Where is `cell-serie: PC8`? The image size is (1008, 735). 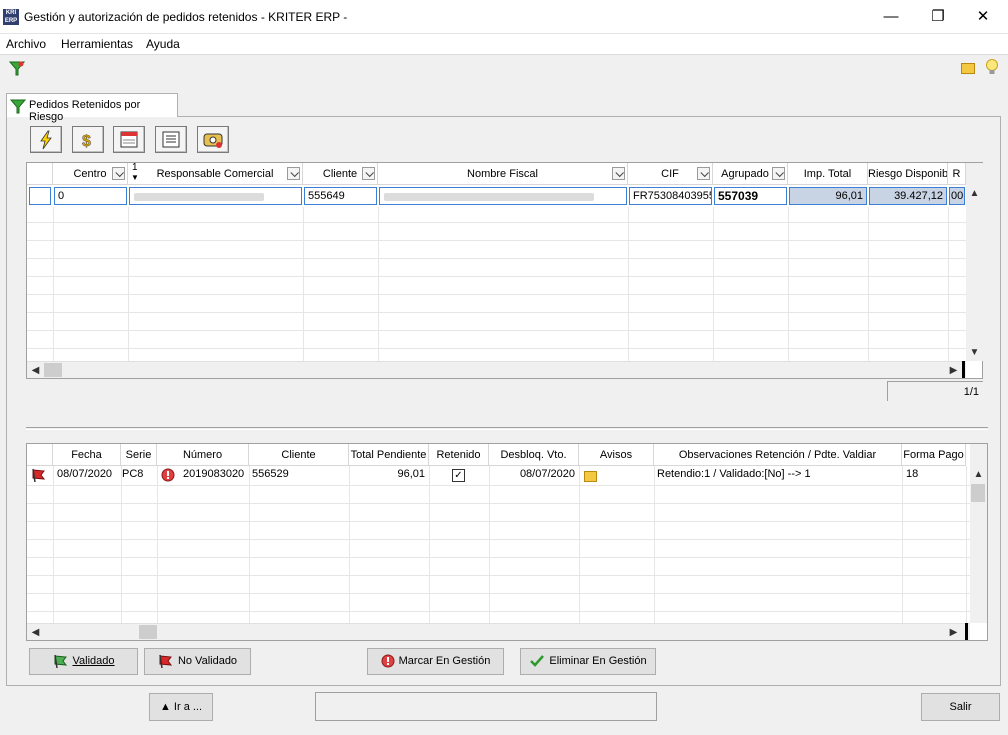 cell-serie: PC8 is located at coordinates (138, 475).